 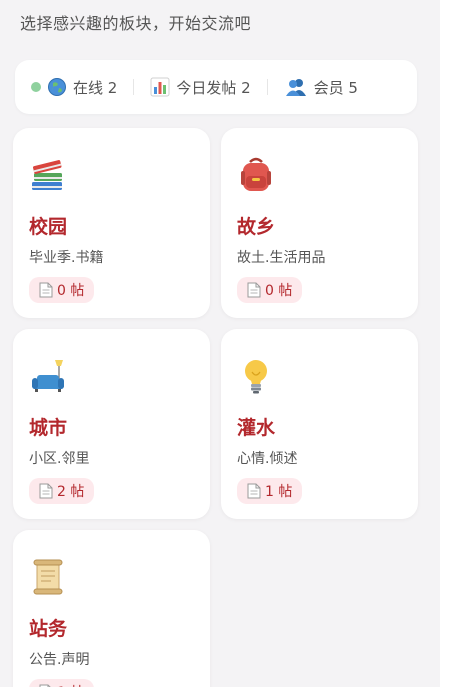 I want to click on board-title: 站务, so click(x=48, y=629).